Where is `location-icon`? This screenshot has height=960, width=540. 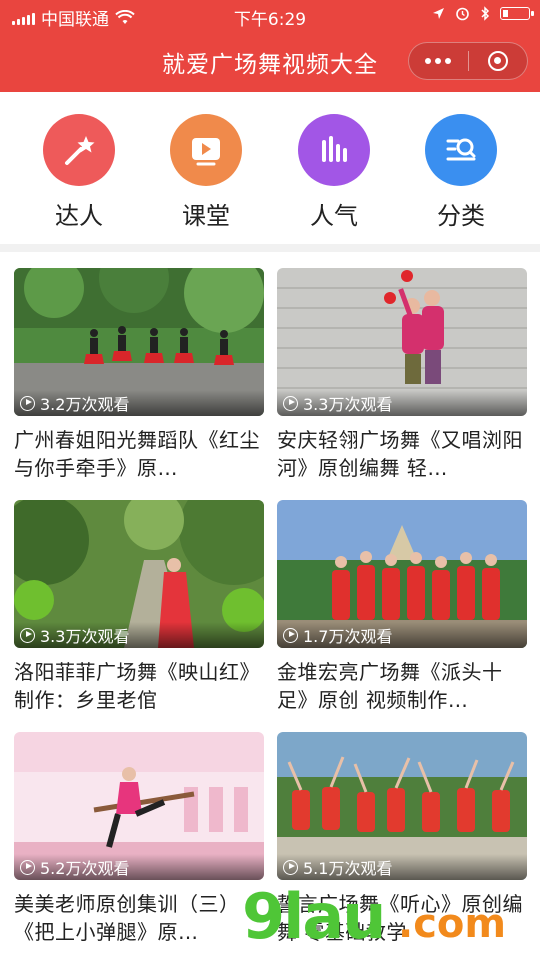 location-icon is located at coordinates (438, 13).